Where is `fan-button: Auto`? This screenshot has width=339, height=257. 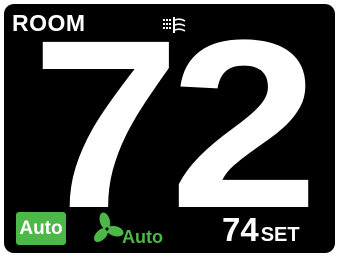
fan-button: Auto is located at coordinates (132, 230).